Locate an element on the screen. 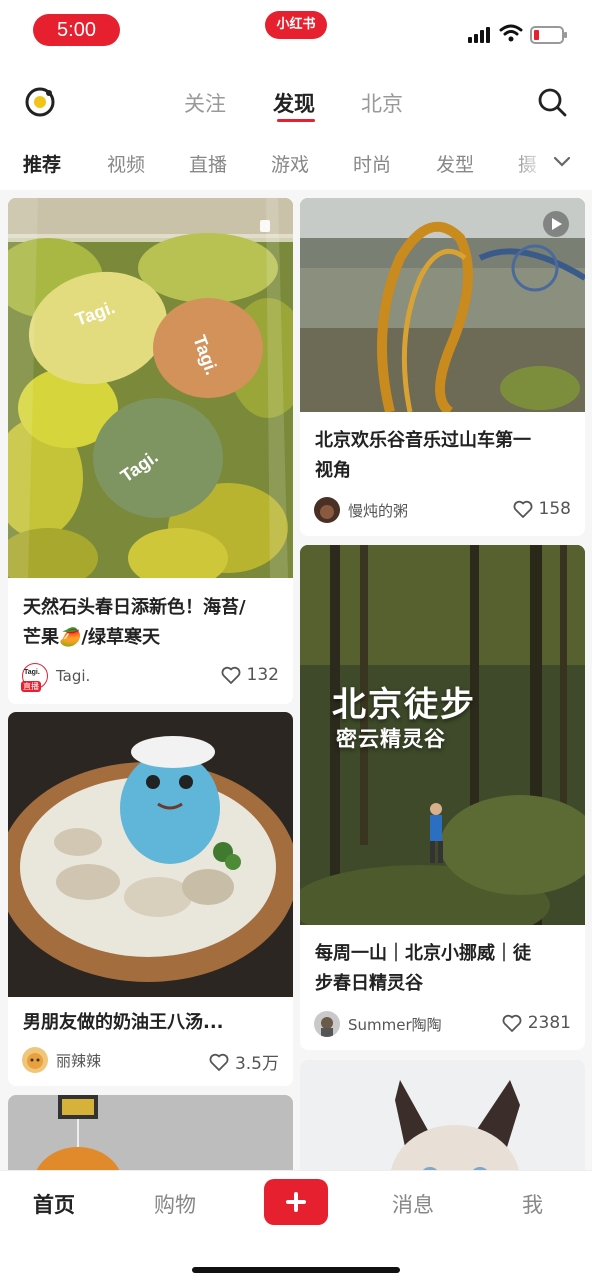 Image resolution: width=592 pixels, height=1280 pixels. app-badge: 小红书 is located at coordinates (296, 25).